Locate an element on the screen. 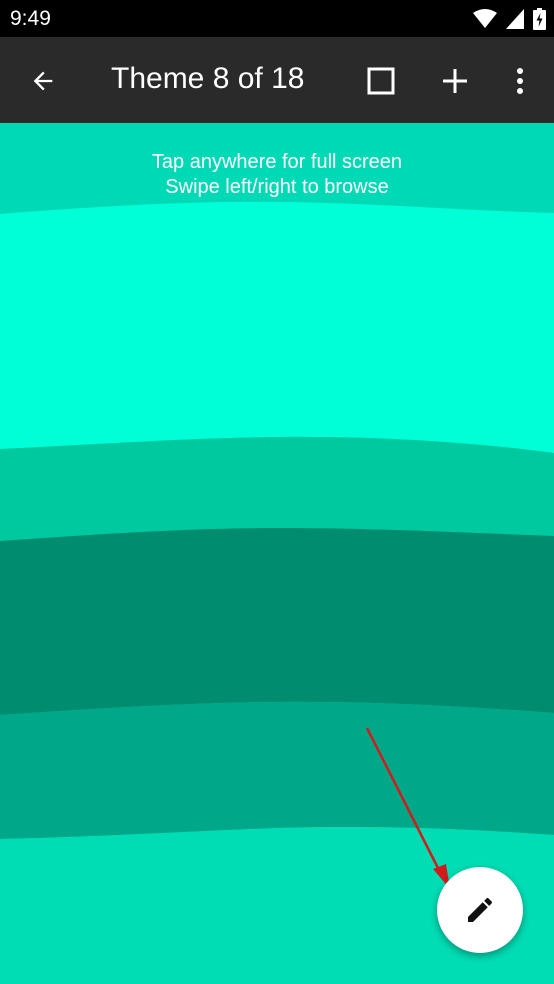  more-options-button is located at coordinates (520, 81).